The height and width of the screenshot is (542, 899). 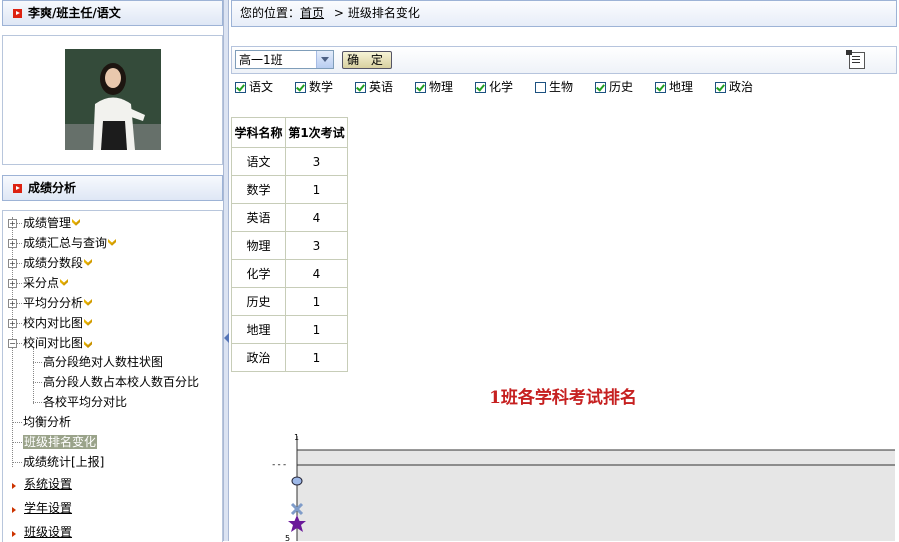 What do you see at coordinates (70, 243) in the screenshot?
I see `tree-item-summary-query: 成绩汇总与查询` at bounding box center [70, 243].